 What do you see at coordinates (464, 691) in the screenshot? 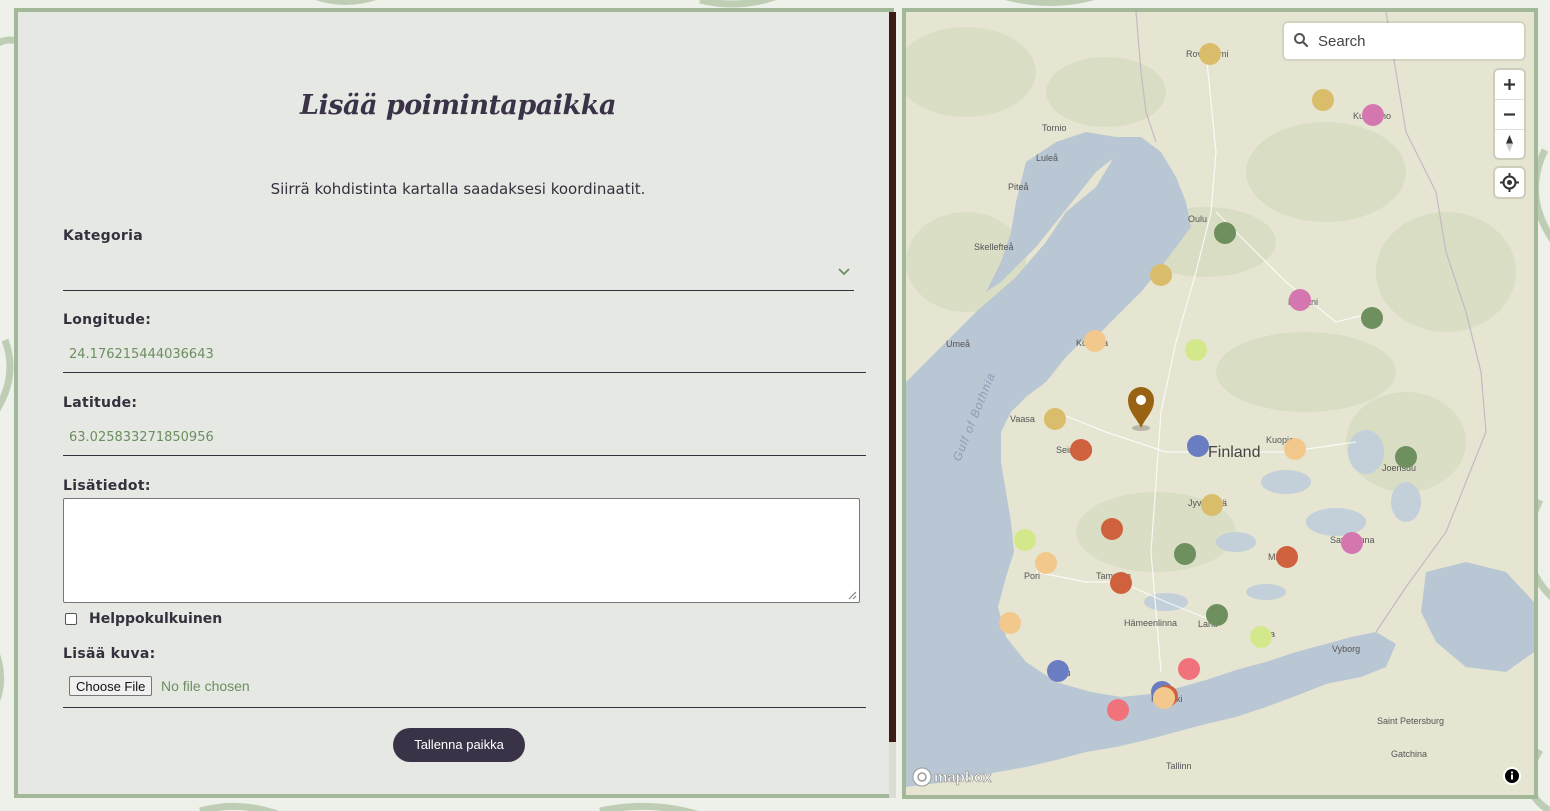
I see `image-file-input: Choose File No file chosen` at bounding box center [464, 691].